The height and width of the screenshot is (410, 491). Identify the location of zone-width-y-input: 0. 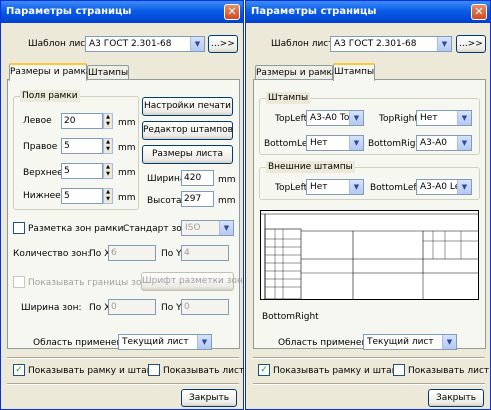
(205, 307).